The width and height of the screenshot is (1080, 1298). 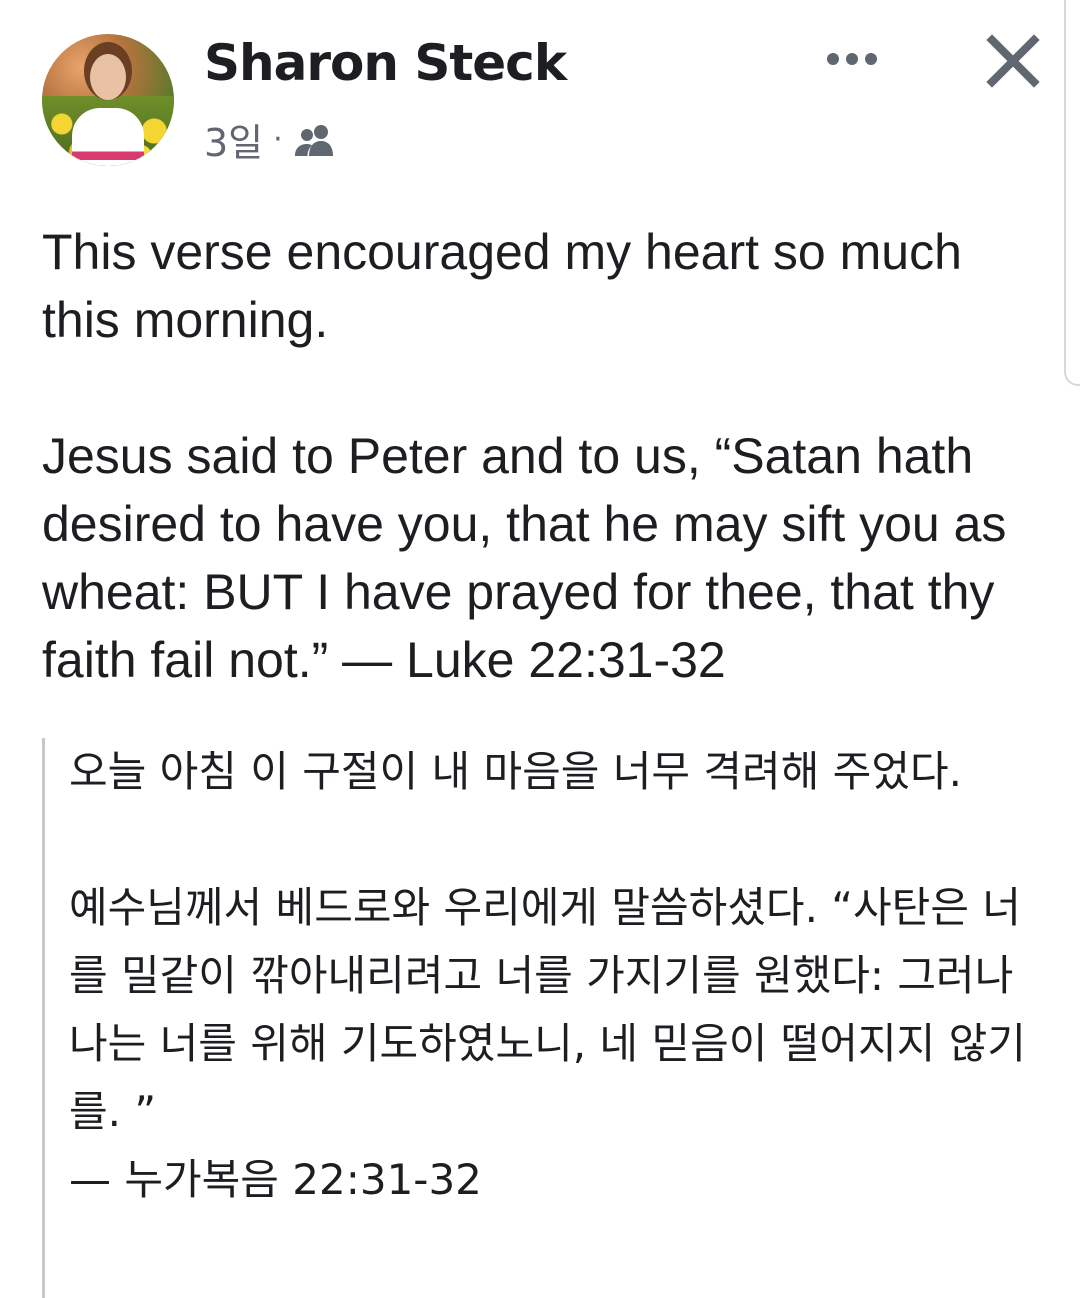 I want to click on post-meta: 3일 ·, so click(x=270, y=139).